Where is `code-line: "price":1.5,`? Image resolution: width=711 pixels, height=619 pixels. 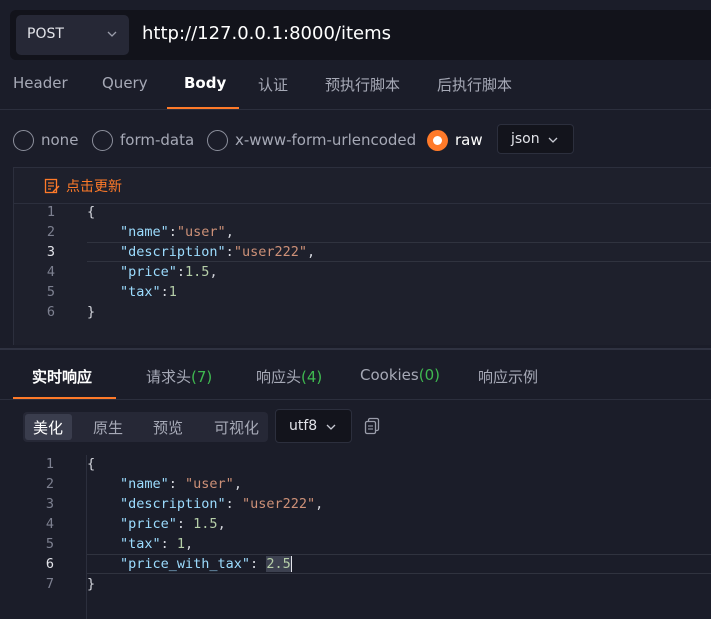
code-line: "price":1.5, is located at coordinates (169, 272).